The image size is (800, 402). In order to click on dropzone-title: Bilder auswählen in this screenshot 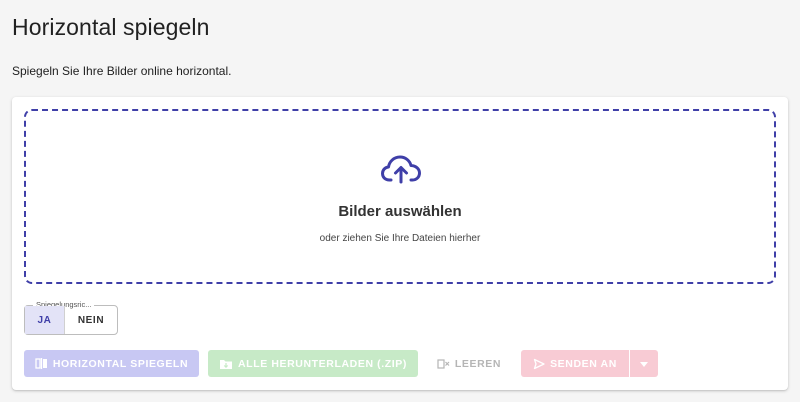, I will do `click(400, 211)`.